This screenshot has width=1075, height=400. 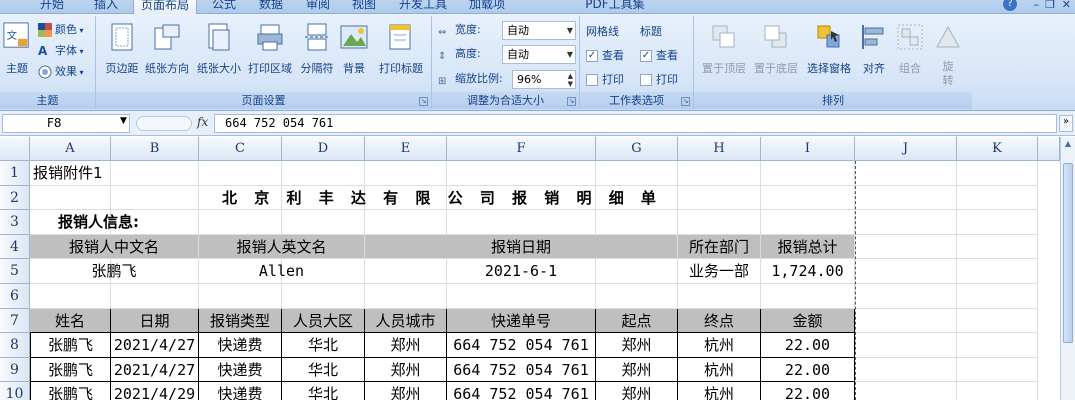 I want to click on table-header-type: 报销类型, so click(x=240, y=321).